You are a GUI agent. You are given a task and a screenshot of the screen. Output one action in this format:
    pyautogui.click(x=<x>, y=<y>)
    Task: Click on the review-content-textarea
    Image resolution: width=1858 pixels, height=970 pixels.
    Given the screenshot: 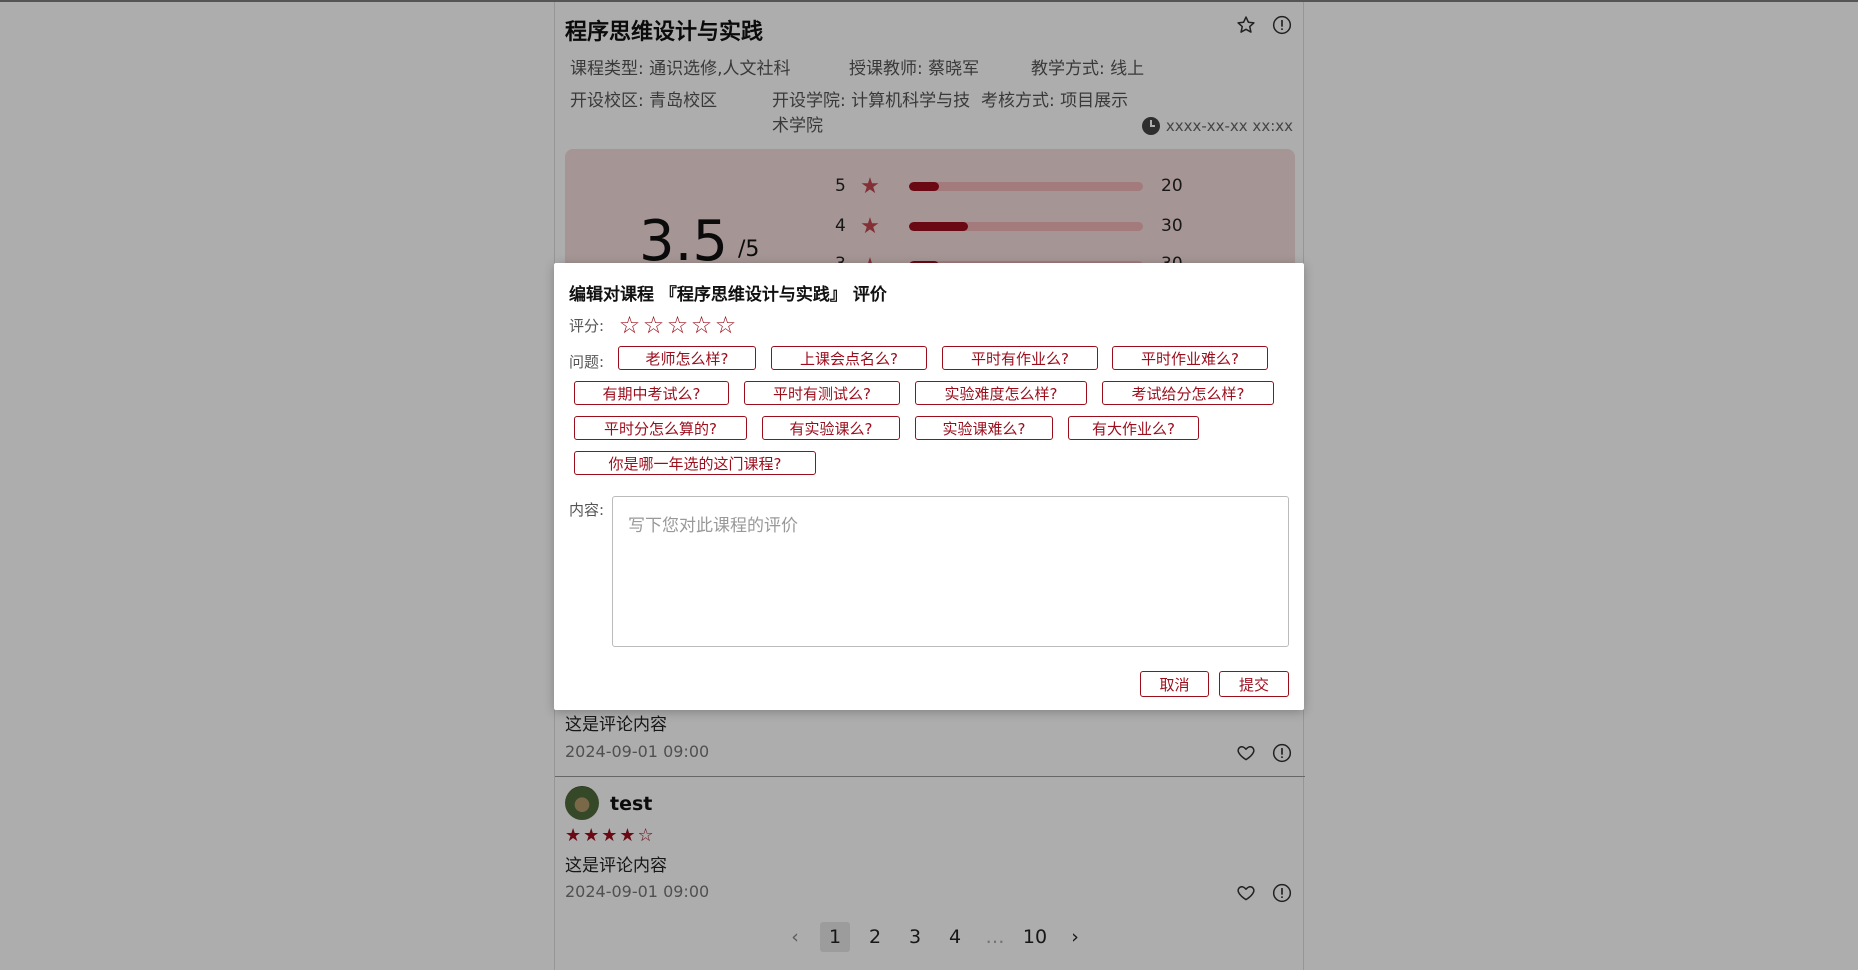 What is the action you would take?
    pyautogui.click(x=950, y=571)
    